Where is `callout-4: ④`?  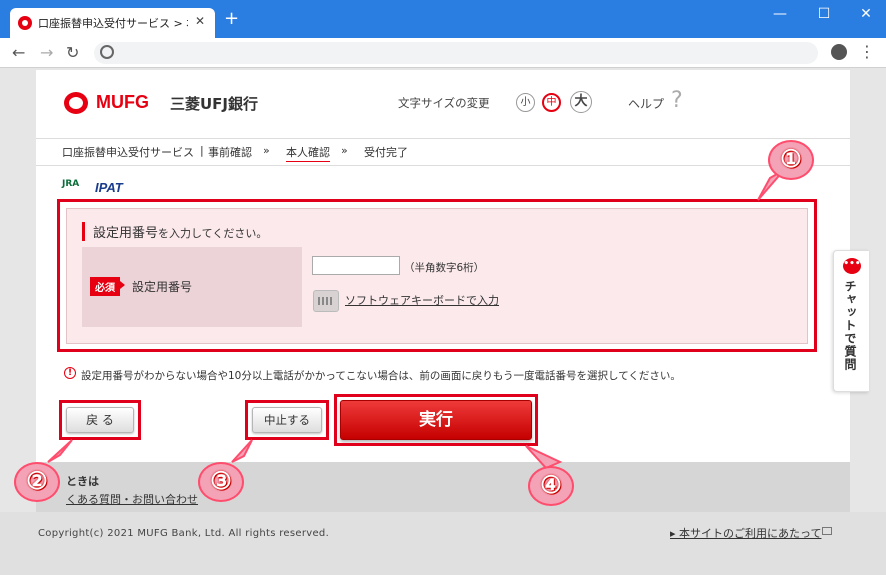 callout-4: ④ is located at coordinates (551, 486).